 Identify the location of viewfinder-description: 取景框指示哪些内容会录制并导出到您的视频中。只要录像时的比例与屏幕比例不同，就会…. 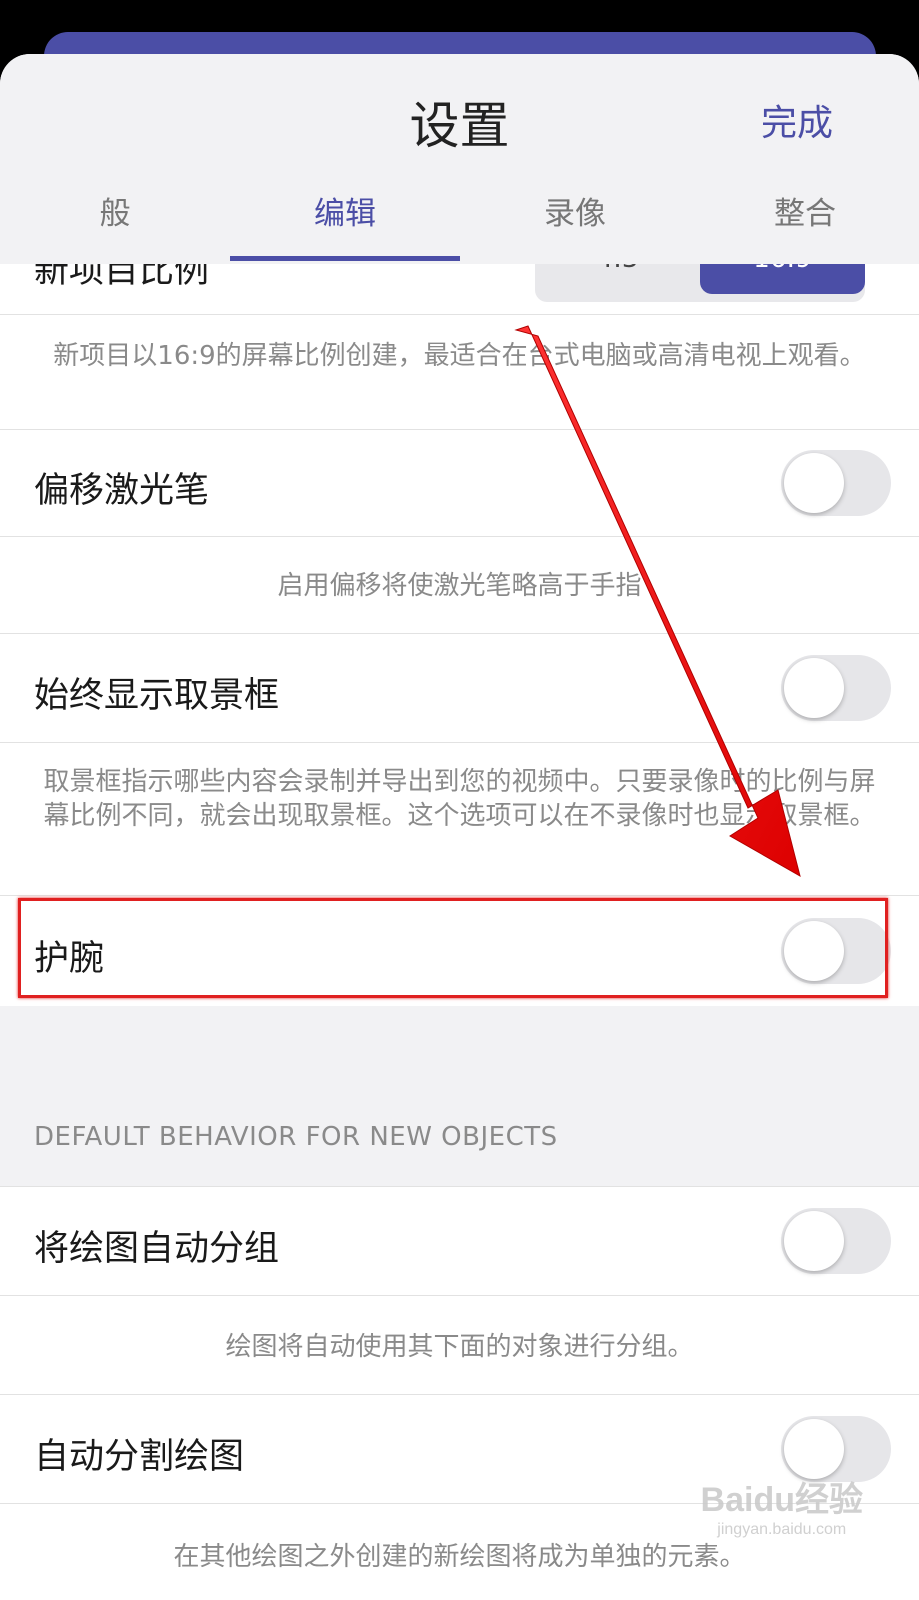
(459, 819).